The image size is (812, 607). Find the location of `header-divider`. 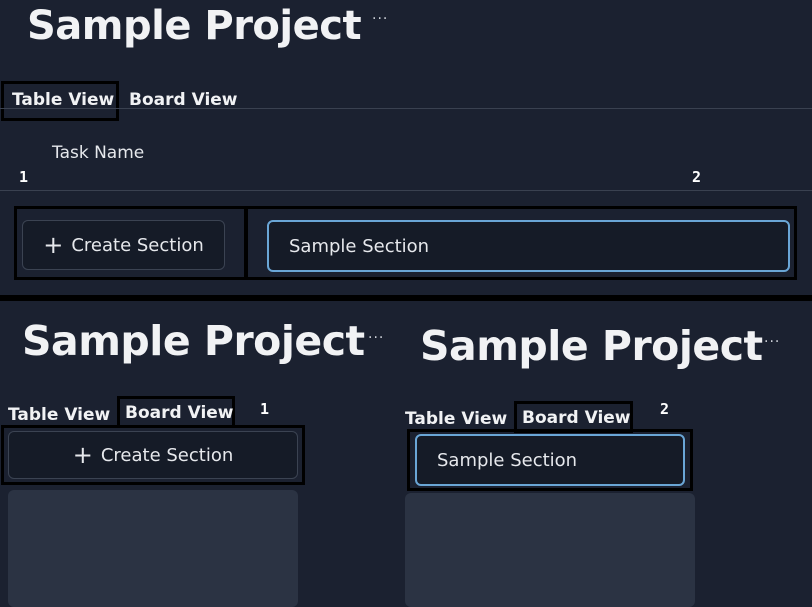

header-divider is located at coordinates (406, 190).